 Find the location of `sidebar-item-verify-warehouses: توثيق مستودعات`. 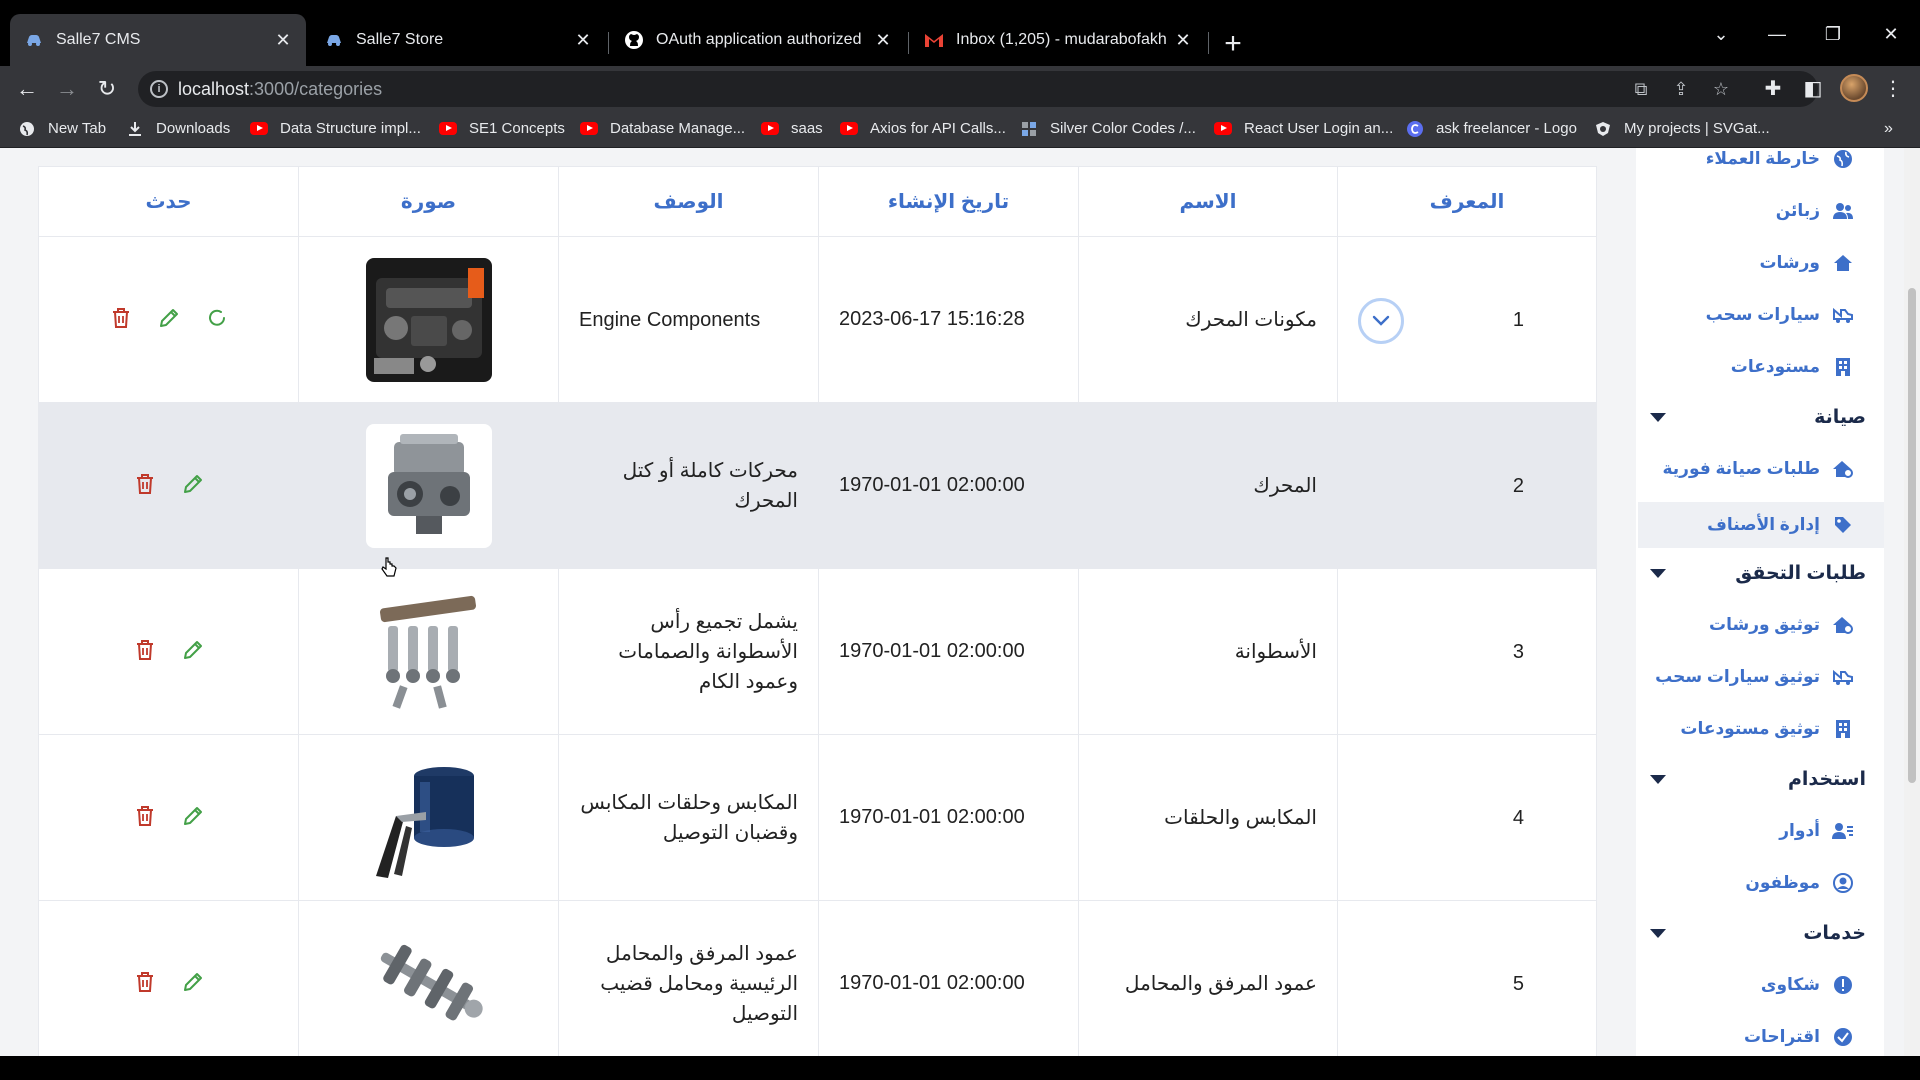

sidebar-item-verify-warehouses: توثيق مستودعات is located at coordinates (1767, 729).